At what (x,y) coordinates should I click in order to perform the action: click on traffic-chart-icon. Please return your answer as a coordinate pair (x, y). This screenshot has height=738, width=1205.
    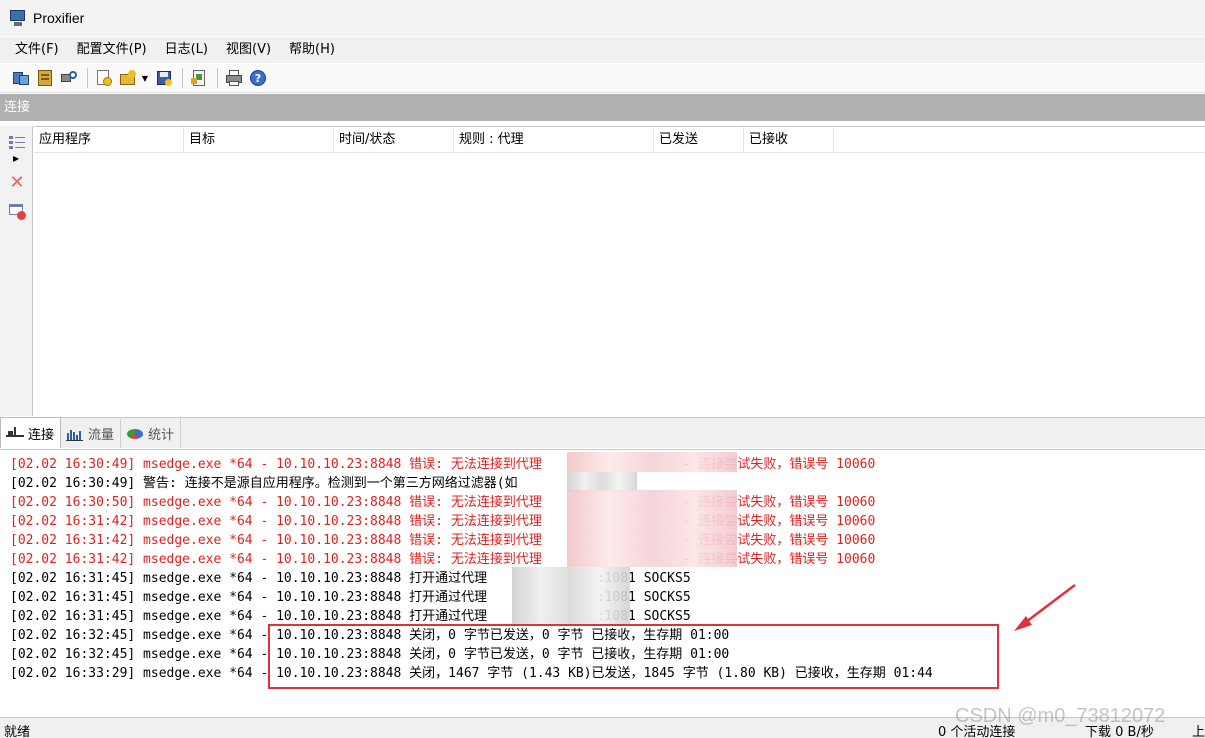
    Looking at the image, I should click on (75, 434).